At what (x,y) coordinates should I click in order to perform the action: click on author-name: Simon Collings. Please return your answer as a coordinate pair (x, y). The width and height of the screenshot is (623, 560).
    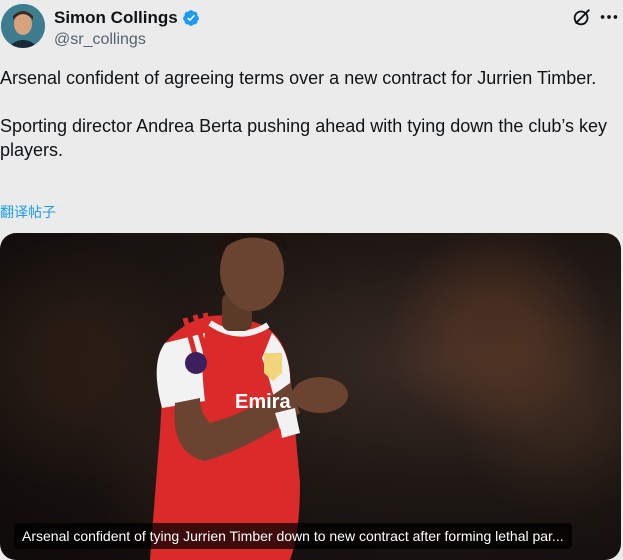
    Looking at the image, I should click on (116, 18).